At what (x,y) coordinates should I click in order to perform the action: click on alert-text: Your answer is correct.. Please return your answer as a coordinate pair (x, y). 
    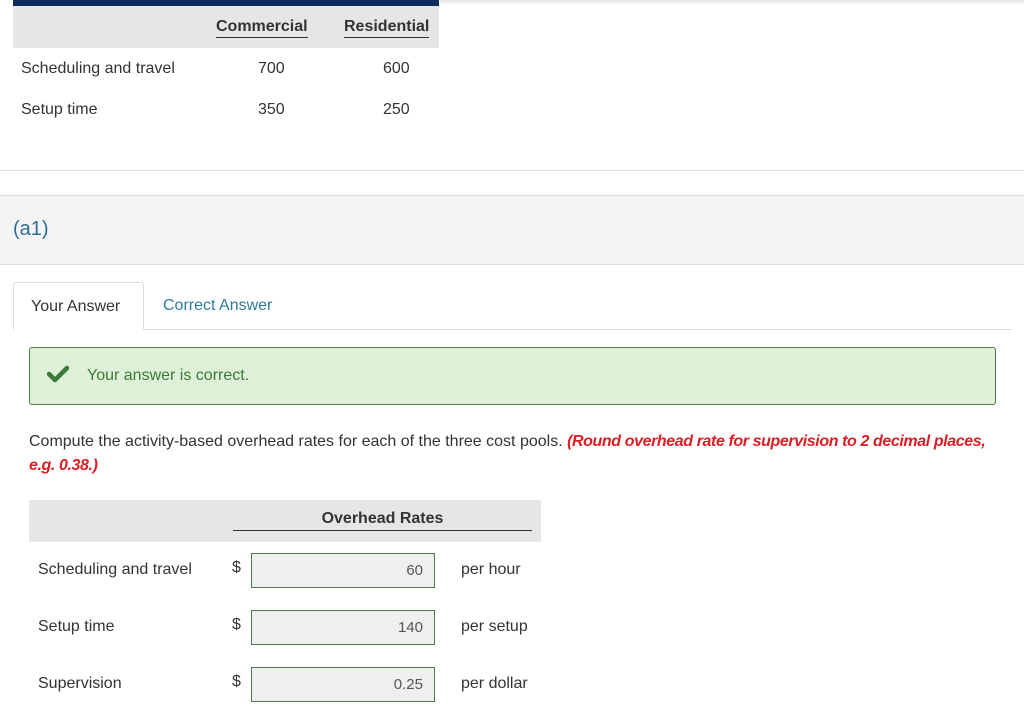
    Looking at the image, I should click on (168, 375).